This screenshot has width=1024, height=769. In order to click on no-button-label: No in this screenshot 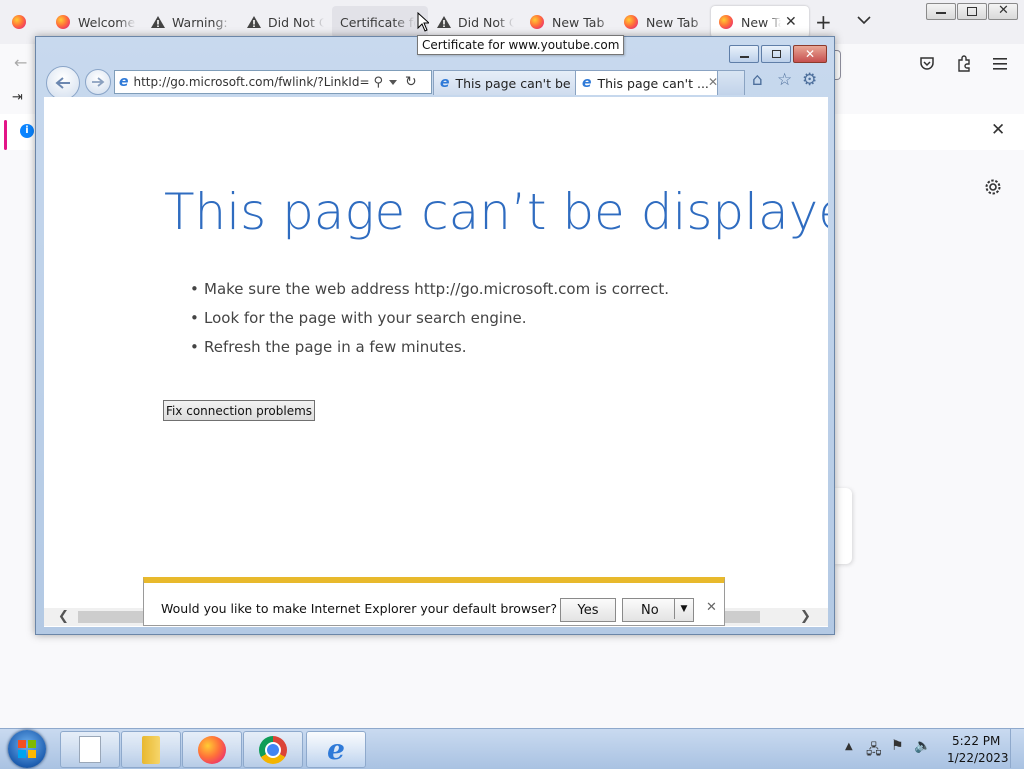, I will do `click(650, 610)`.